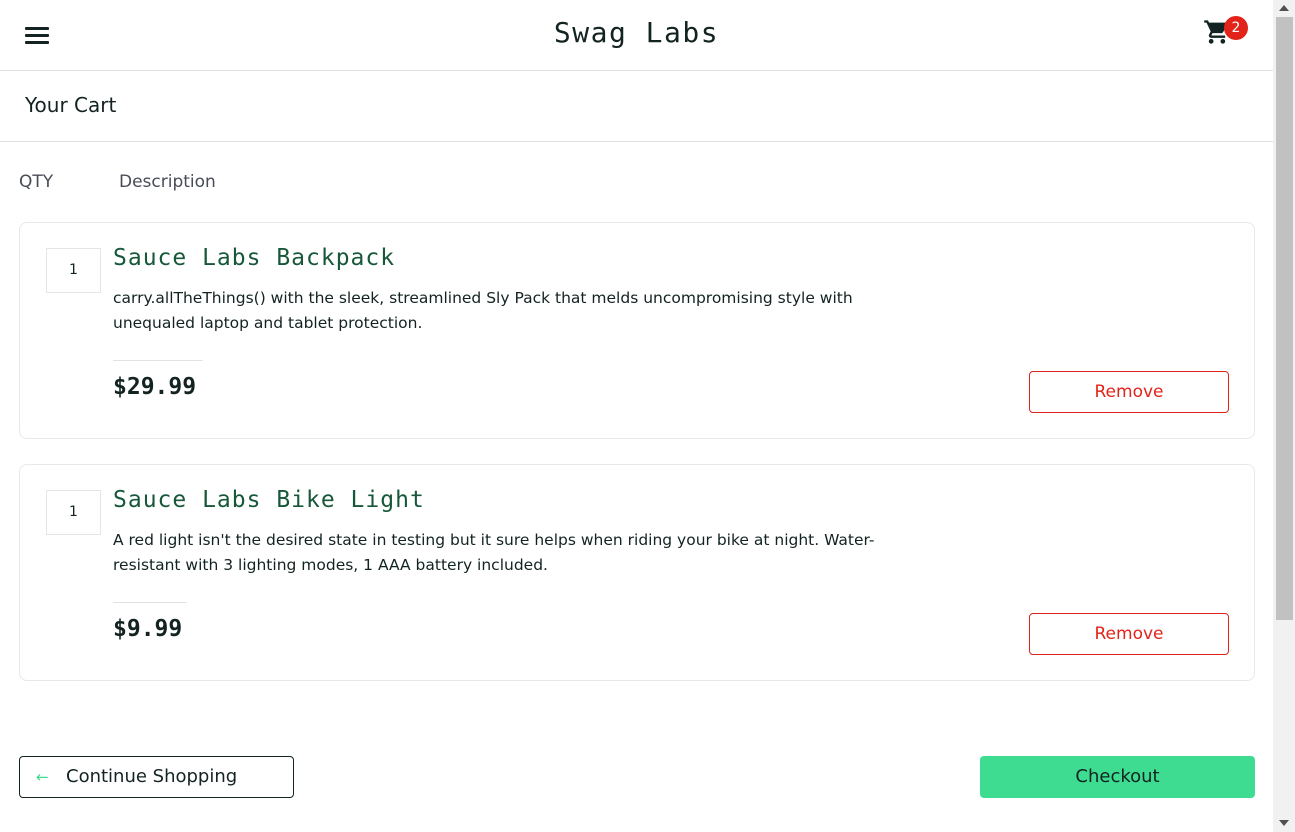 The image size is (1295, 832). Describe the element at coordinates (155, 387) in the screenshot. I see `item-price: $29.99` at that location.